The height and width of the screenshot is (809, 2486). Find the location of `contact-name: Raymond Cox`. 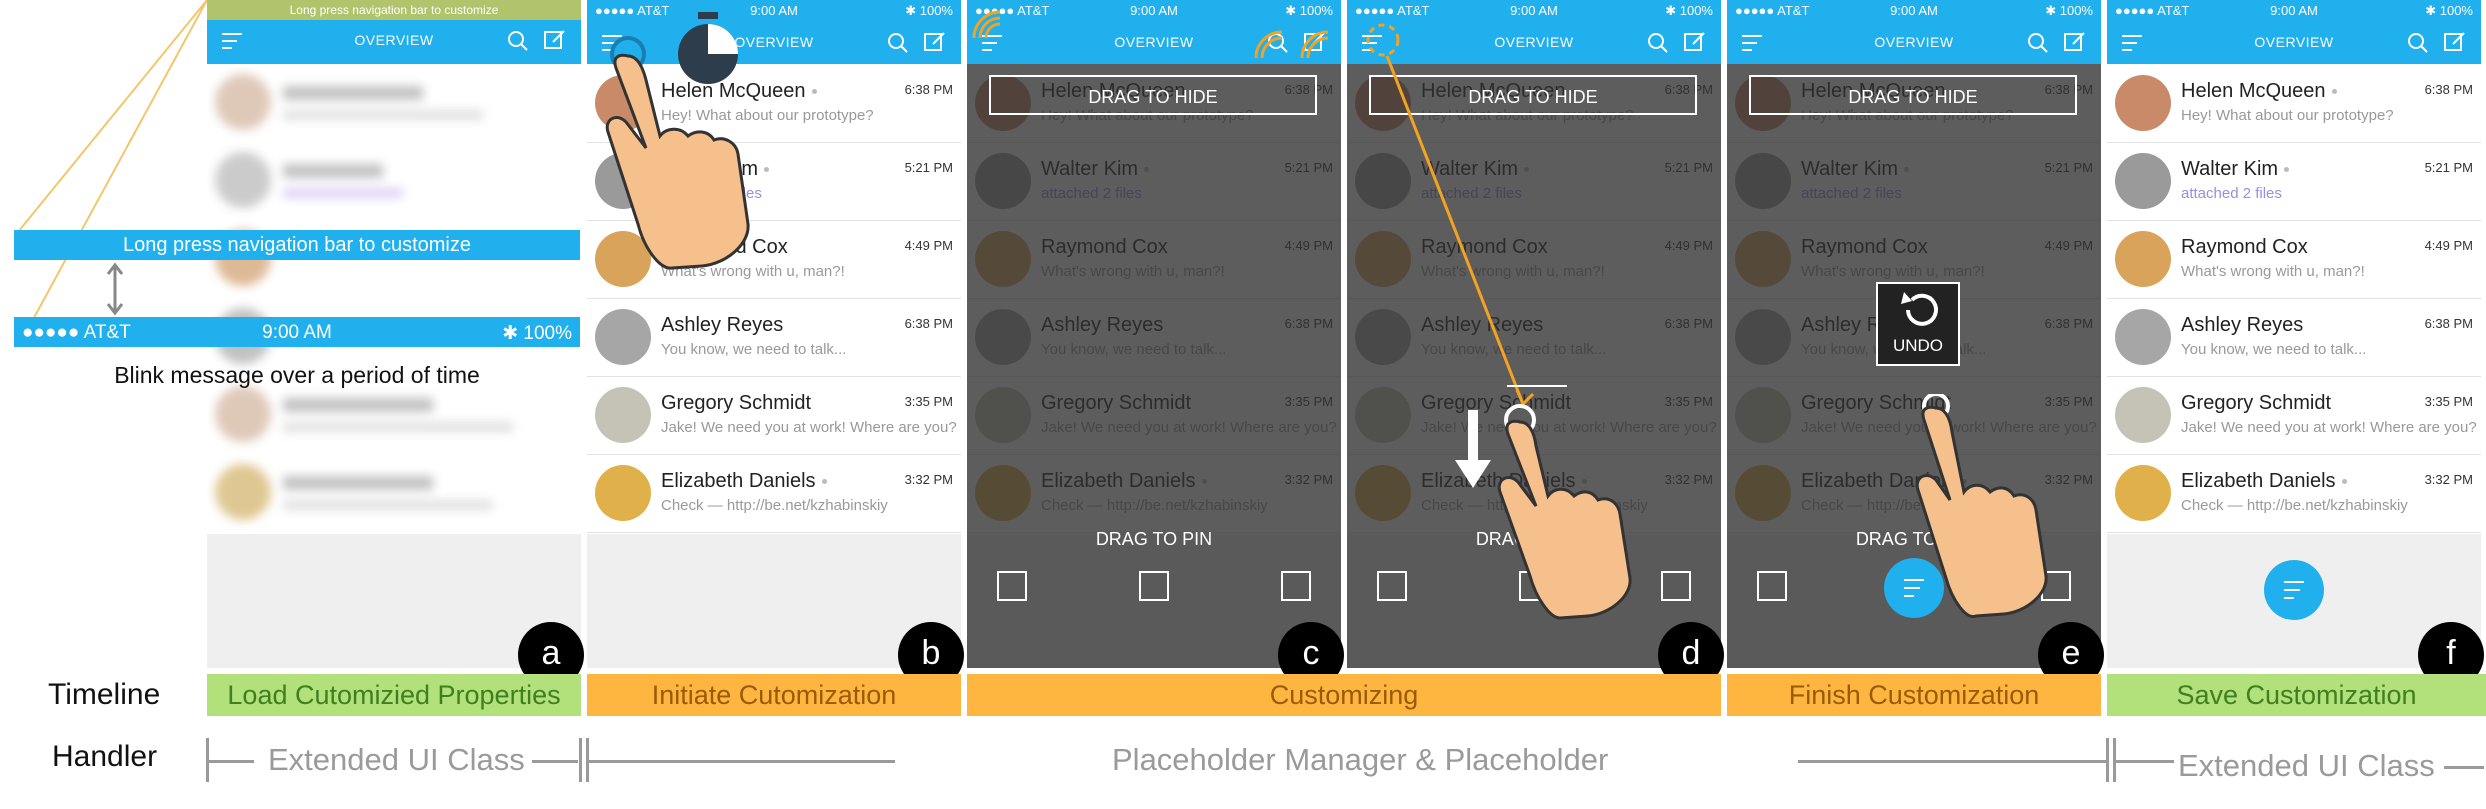

contact-name: Raymond Cox is located at coordinates (2244, 247).